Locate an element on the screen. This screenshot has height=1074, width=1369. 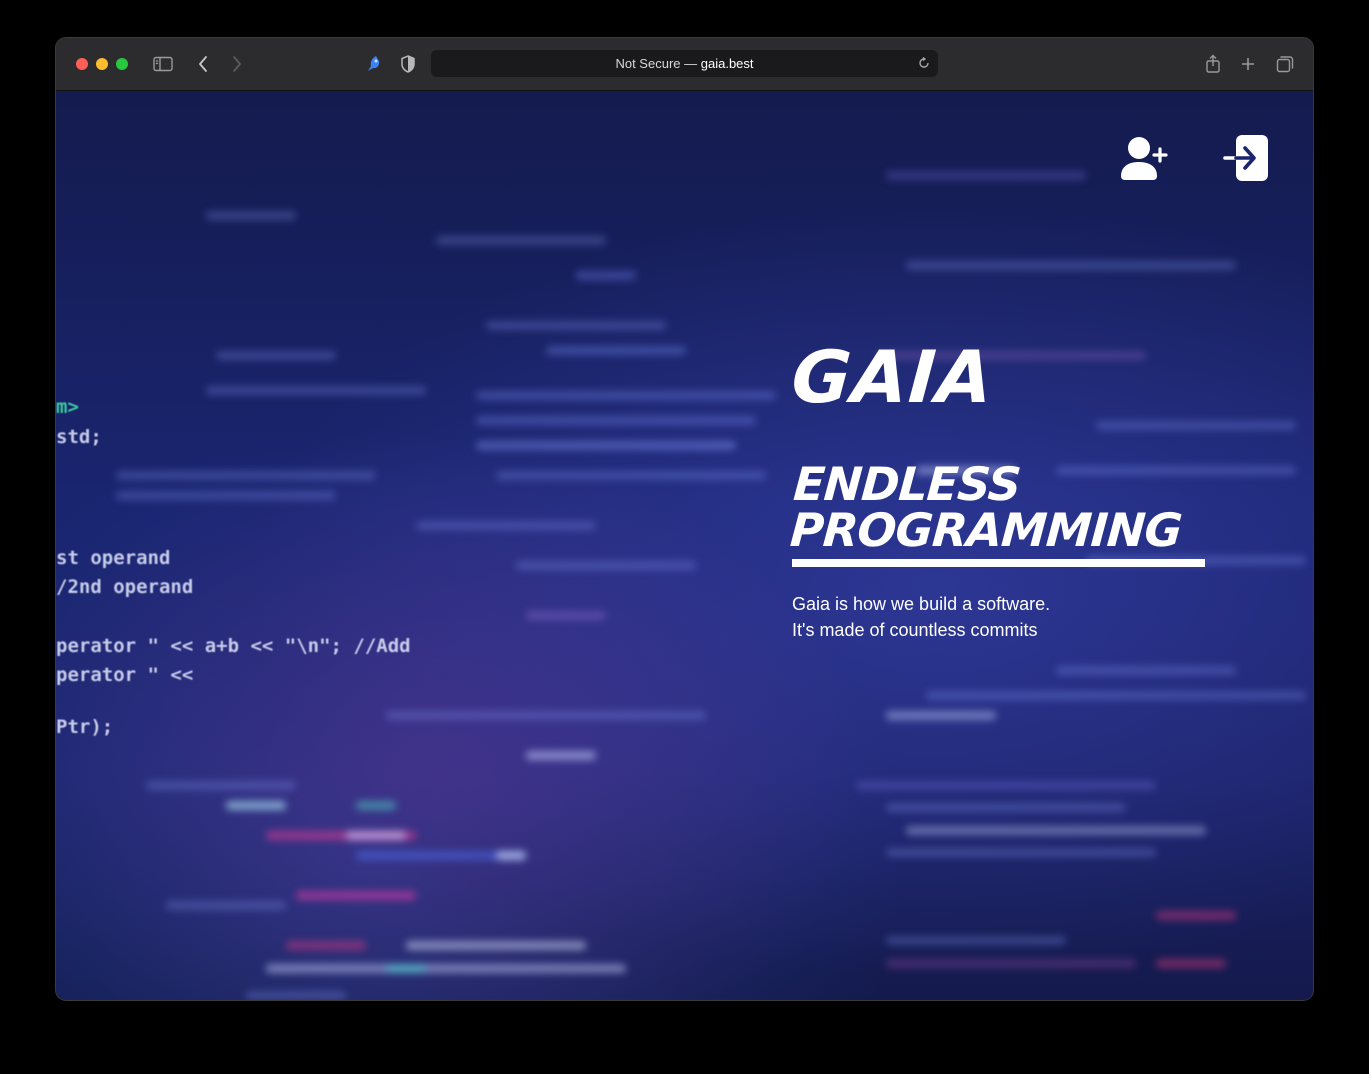
browser-toolbar: Not Secure — gaia.best is located at coordinates (684, 64).